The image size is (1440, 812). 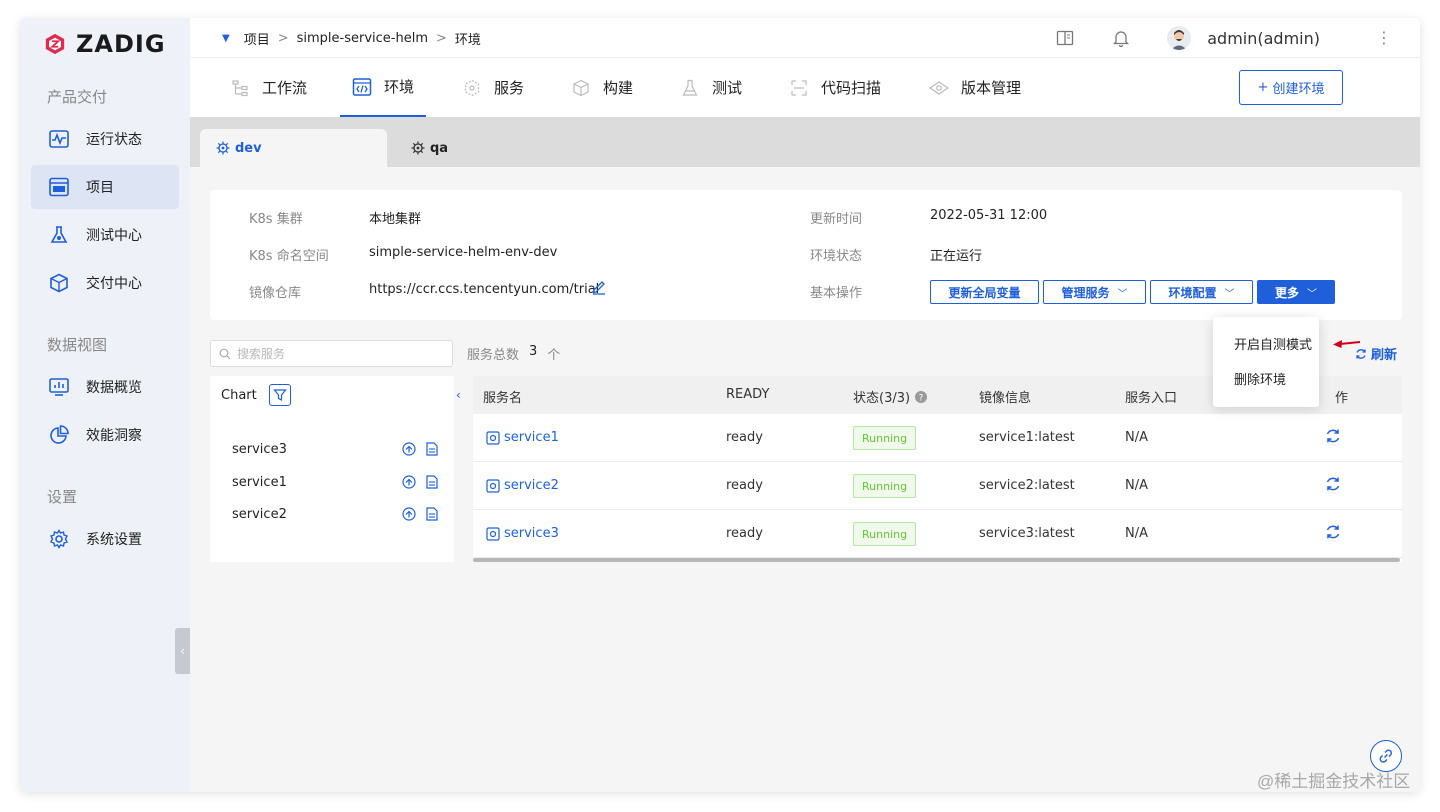 I want to click on red-arrow-annotation-icon, so click(x=1347, y=344).